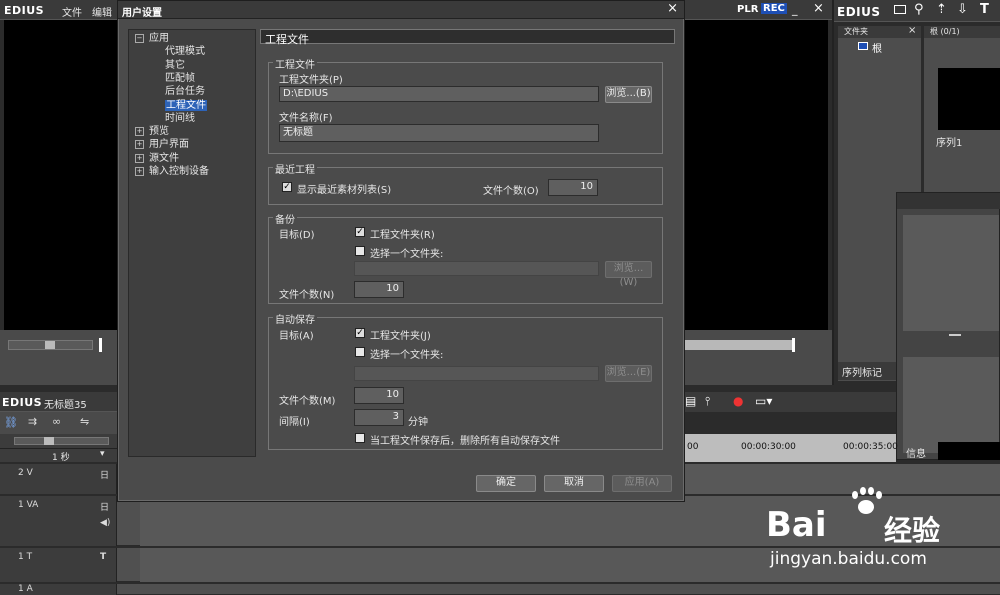 This screenshot has height=595, width=1000. I want to click on search-icon: ⚲, so click(919, 9).